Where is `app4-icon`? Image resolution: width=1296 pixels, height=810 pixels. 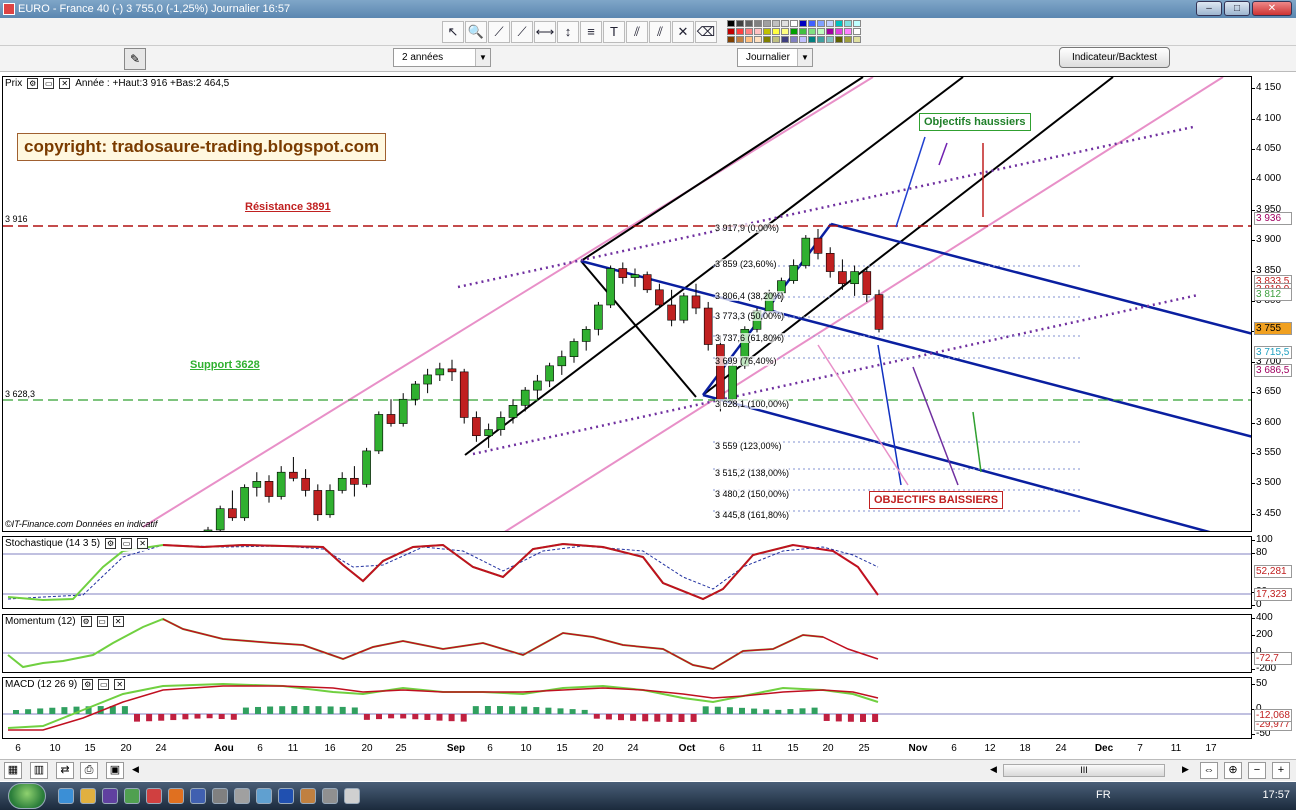
app4-icon is located at coordinates (242, 796).